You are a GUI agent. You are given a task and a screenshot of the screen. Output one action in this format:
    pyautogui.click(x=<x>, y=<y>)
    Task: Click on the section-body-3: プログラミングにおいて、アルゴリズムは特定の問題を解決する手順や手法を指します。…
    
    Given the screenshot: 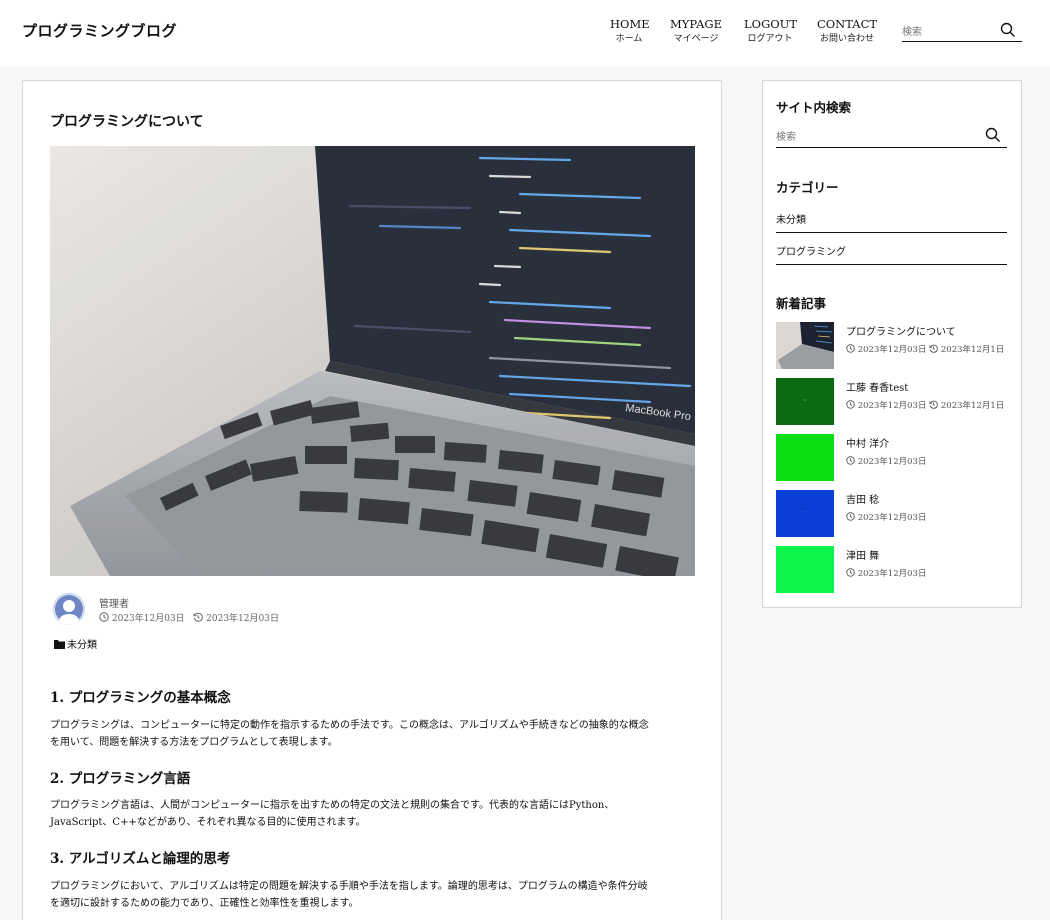 What is the action you would take?
    pyautogui.click(x=372, y=895)
    